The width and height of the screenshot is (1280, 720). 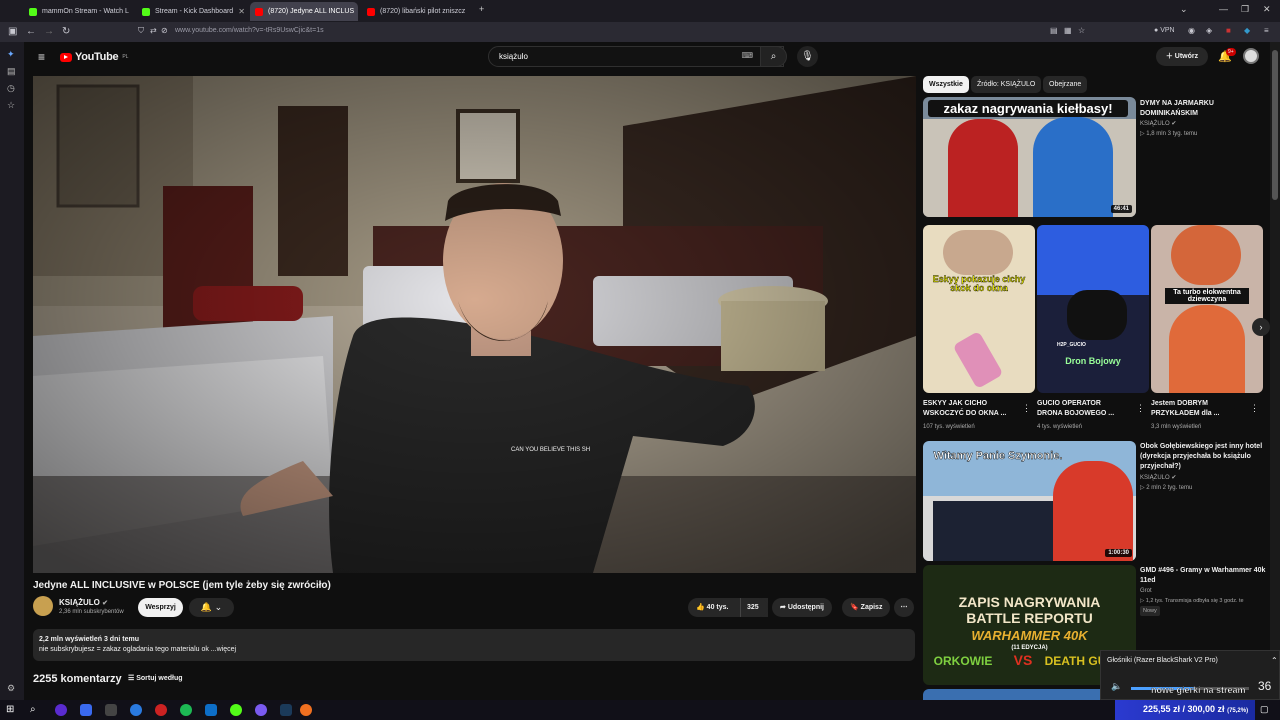 I want to click on browser-tab: Stream - Kick Dashboard ✕, so click(x=191, y=11).